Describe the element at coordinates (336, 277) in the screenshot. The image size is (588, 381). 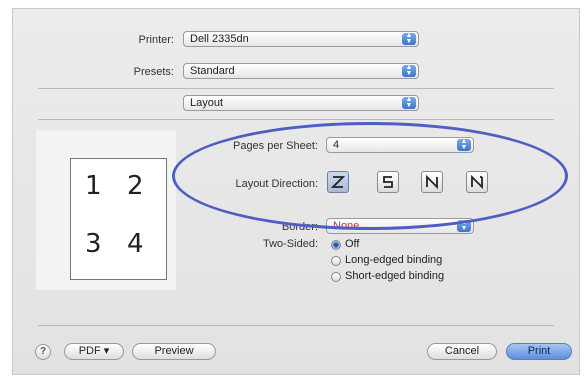
I see `two-sided-short-edge-radio` at that location.